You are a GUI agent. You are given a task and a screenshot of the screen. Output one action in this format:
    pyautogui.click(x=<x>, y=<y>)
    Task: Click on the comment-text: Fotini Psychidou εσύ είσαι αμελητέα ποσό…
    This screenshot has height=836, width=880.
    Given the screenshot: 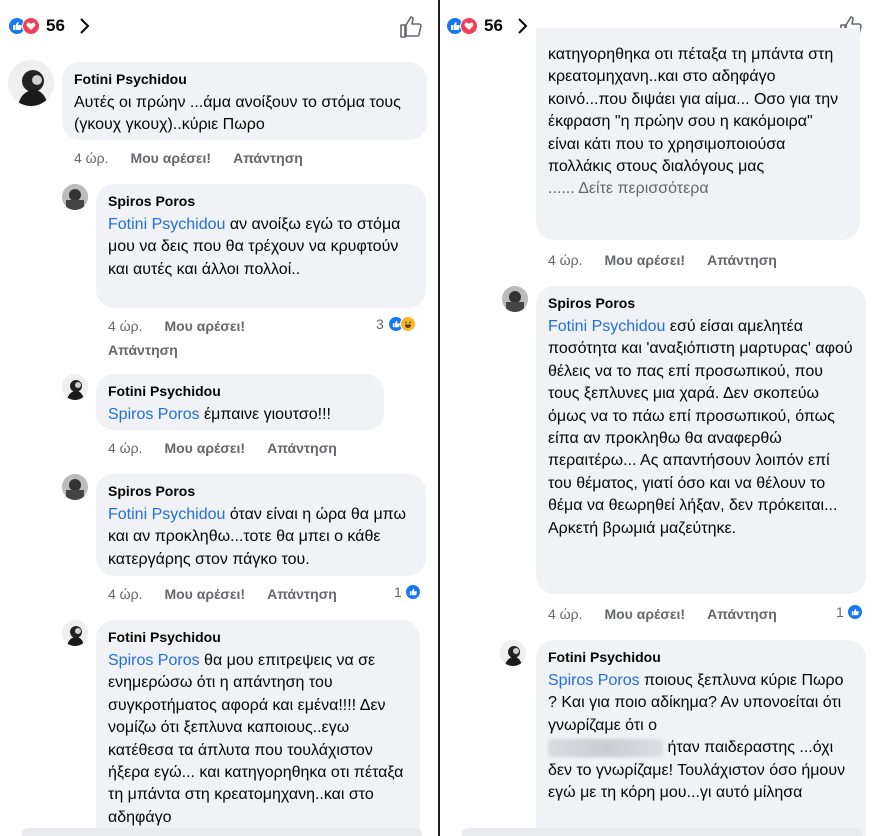 What is the action you would take?
    pyautogui.click(x=700, y=427)
    